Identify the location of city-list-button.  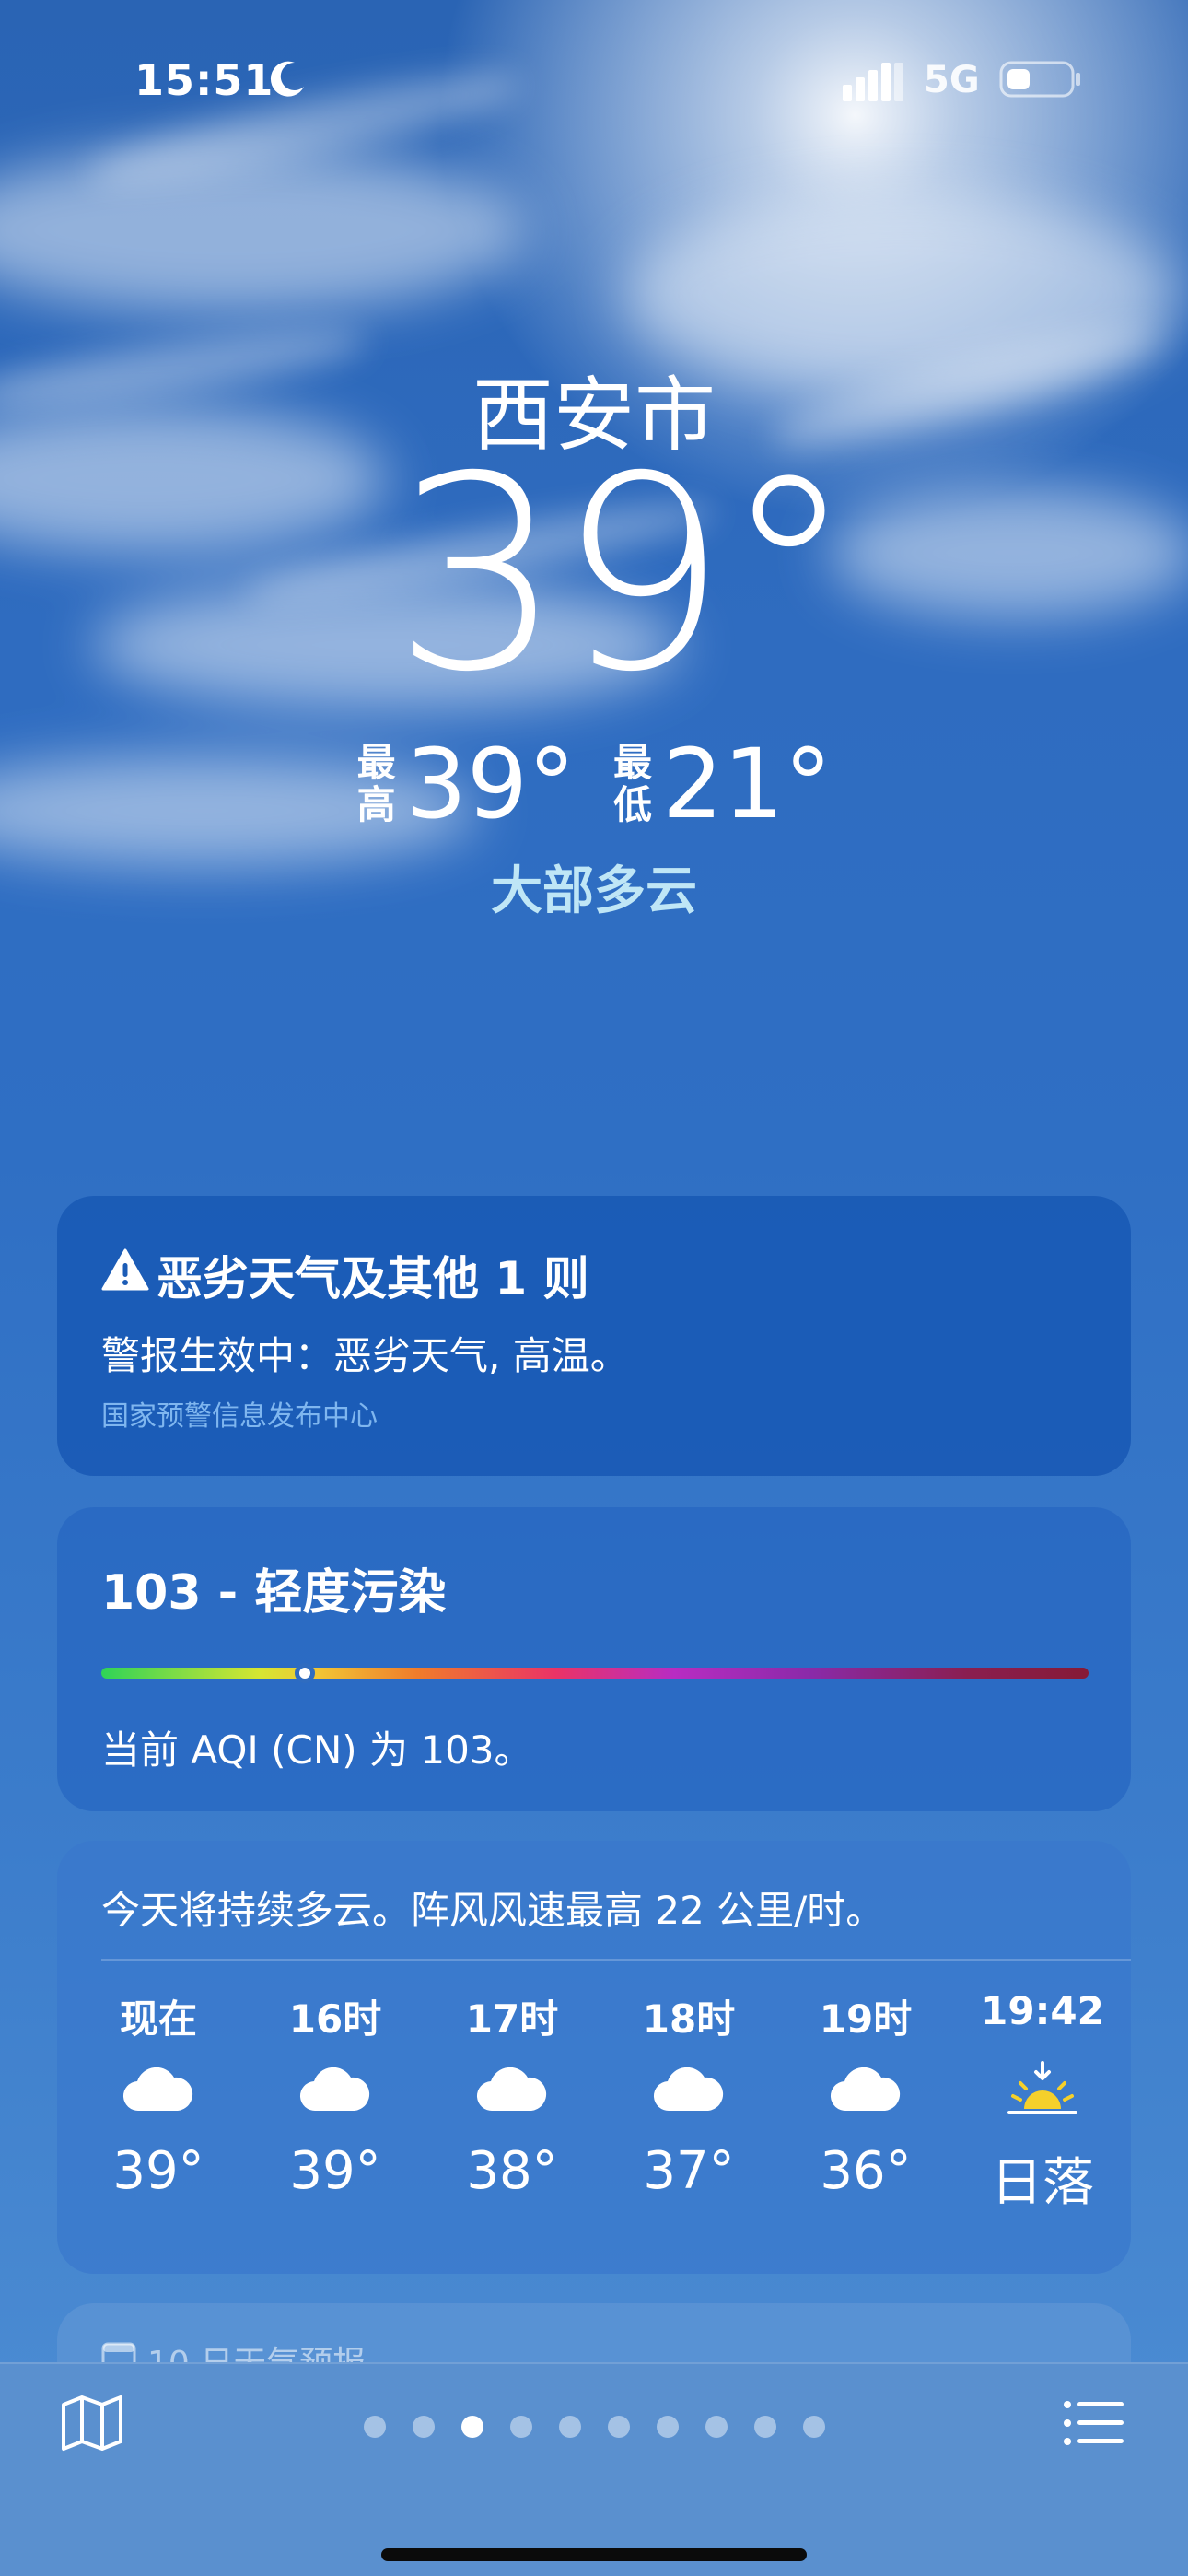
(1094, 2425).